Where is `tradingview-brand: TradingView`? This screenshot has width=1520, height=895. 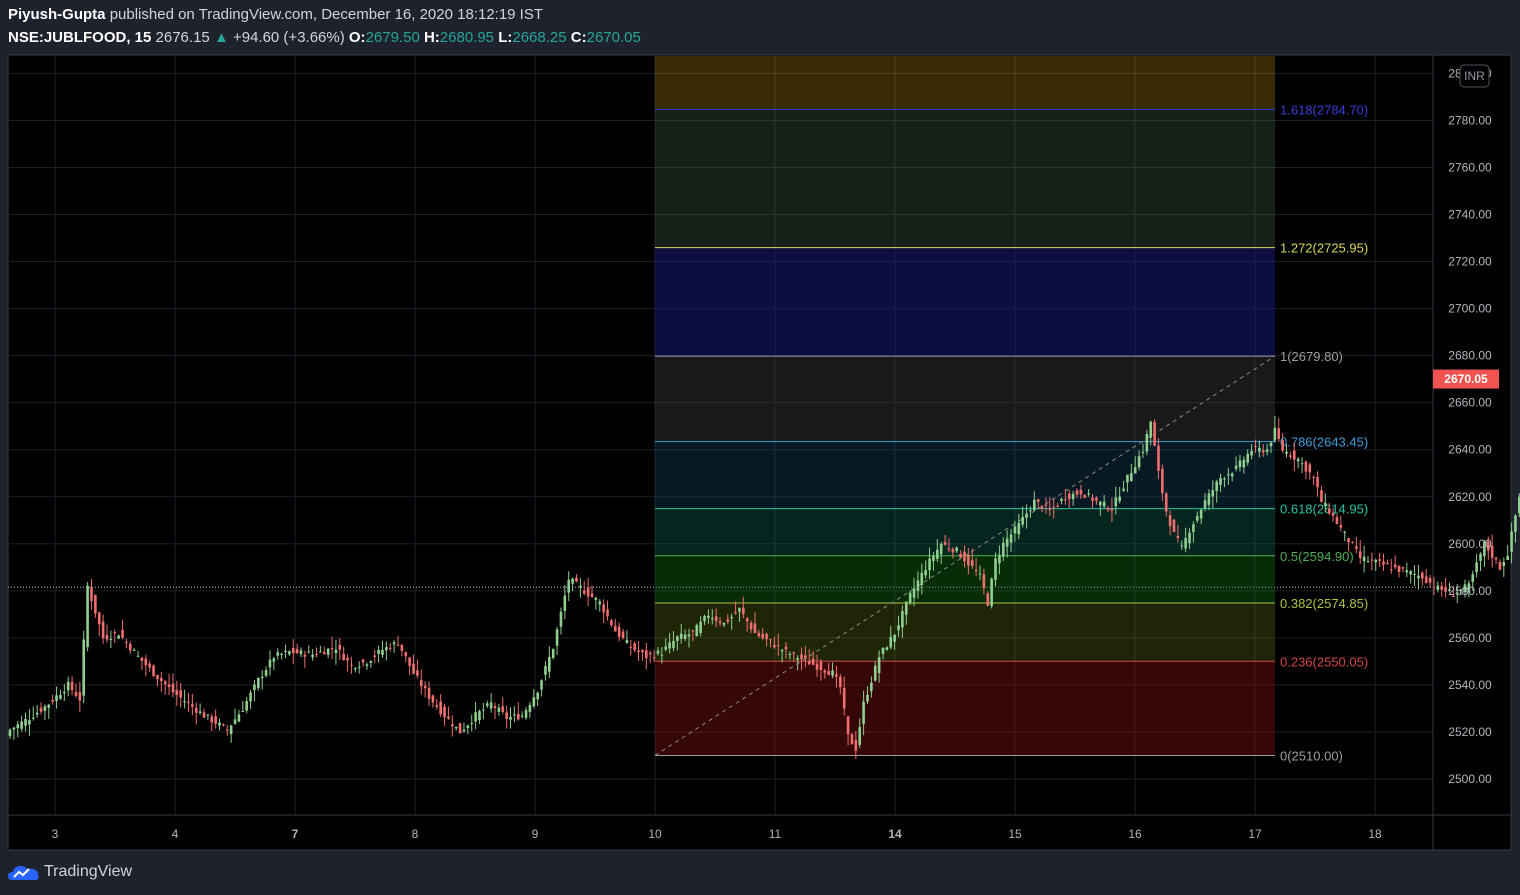 tradingview-brand: TradingView is located at coordinates (70, 872).